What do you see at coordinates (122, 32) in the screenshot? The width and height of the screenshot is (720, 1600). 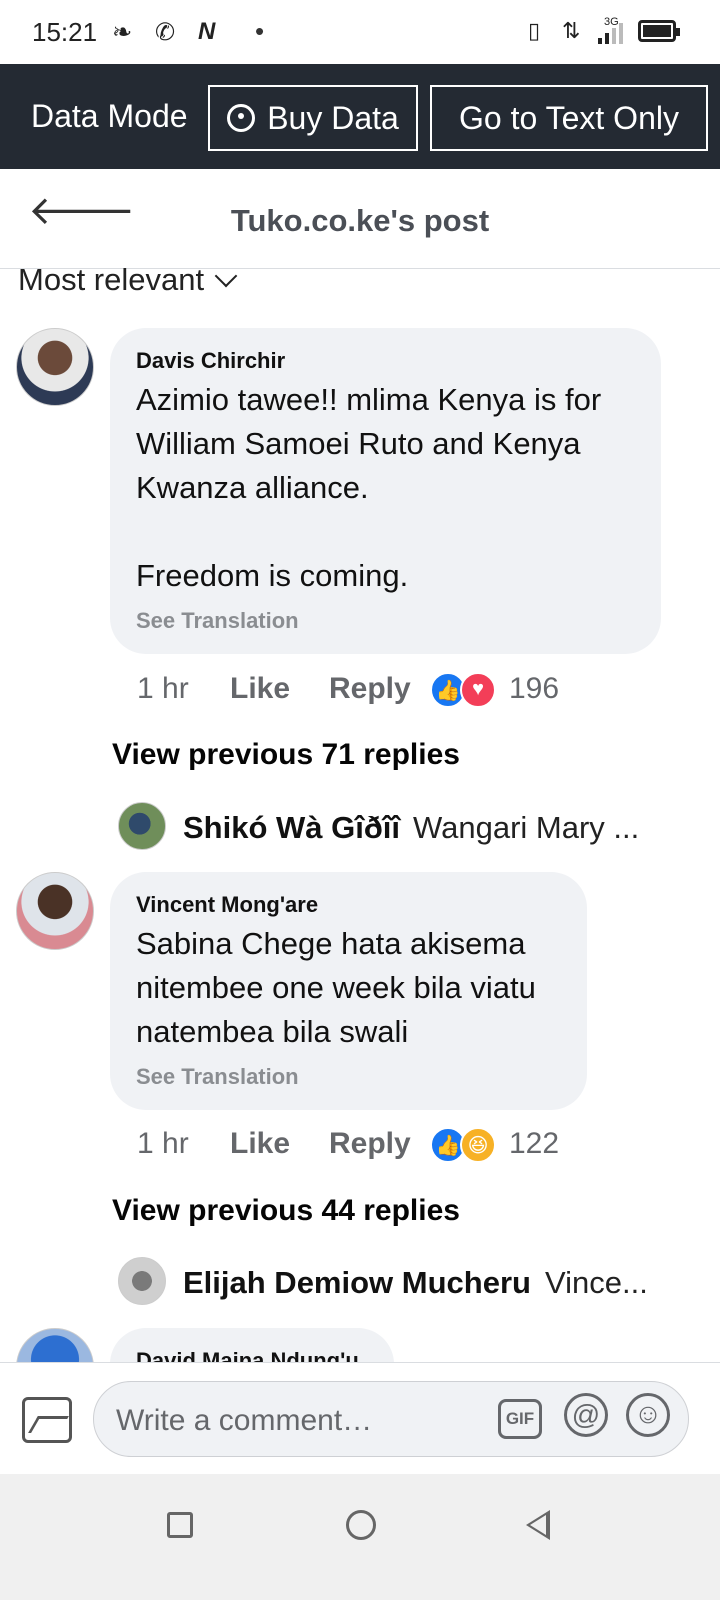 I see `app-notification-icon: ❧` at bounding box center [122, 32].